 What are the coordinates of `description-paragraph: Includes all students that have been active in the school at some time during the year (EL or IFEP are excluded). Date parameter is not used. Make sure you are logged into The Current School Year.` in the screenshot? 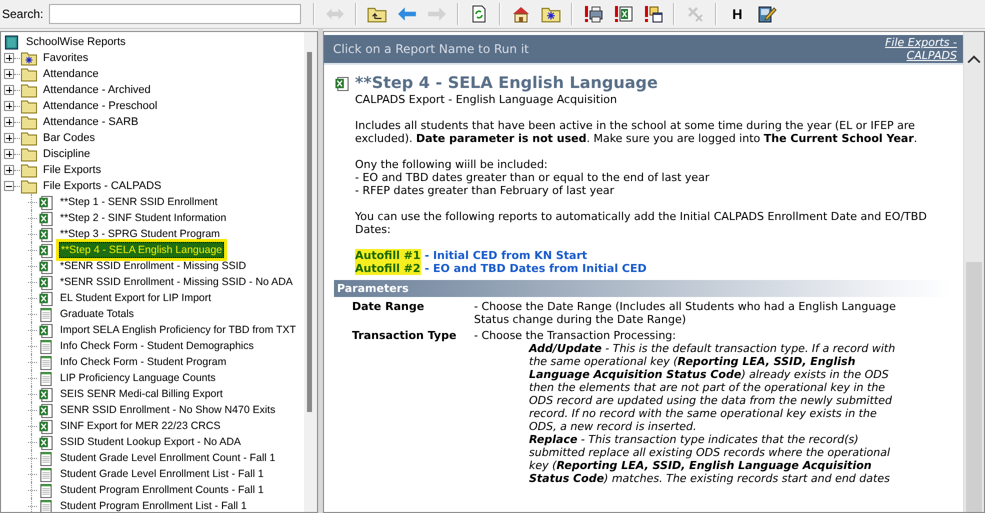 It's located at (636, 132).